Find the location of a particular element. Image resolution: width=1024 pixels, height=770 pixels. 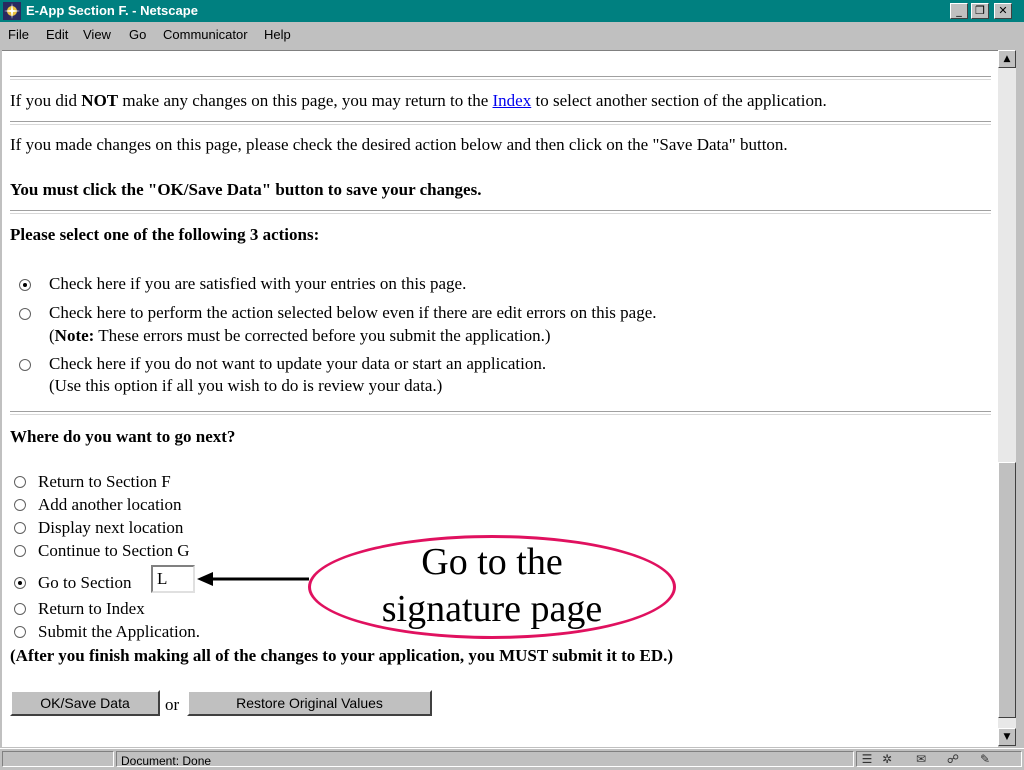

note-label: Note: is located at coordinates (74, 335).